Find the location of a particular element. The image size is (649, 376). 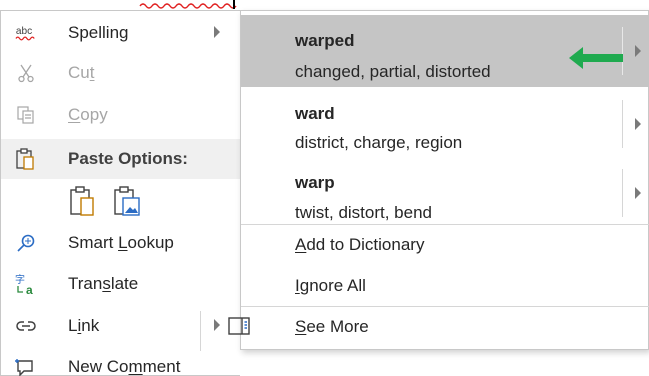

suggestion-synonyms: district, charge, region is located at coordinates (379, 142).